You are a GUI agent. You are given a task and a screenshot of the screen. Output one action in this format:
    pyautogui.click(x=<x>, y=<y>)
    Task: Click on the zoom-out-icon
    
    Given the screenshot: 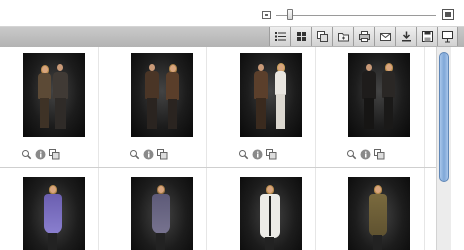 What is the action you would take?
    pyautogui.click(x=266, y=15)
    